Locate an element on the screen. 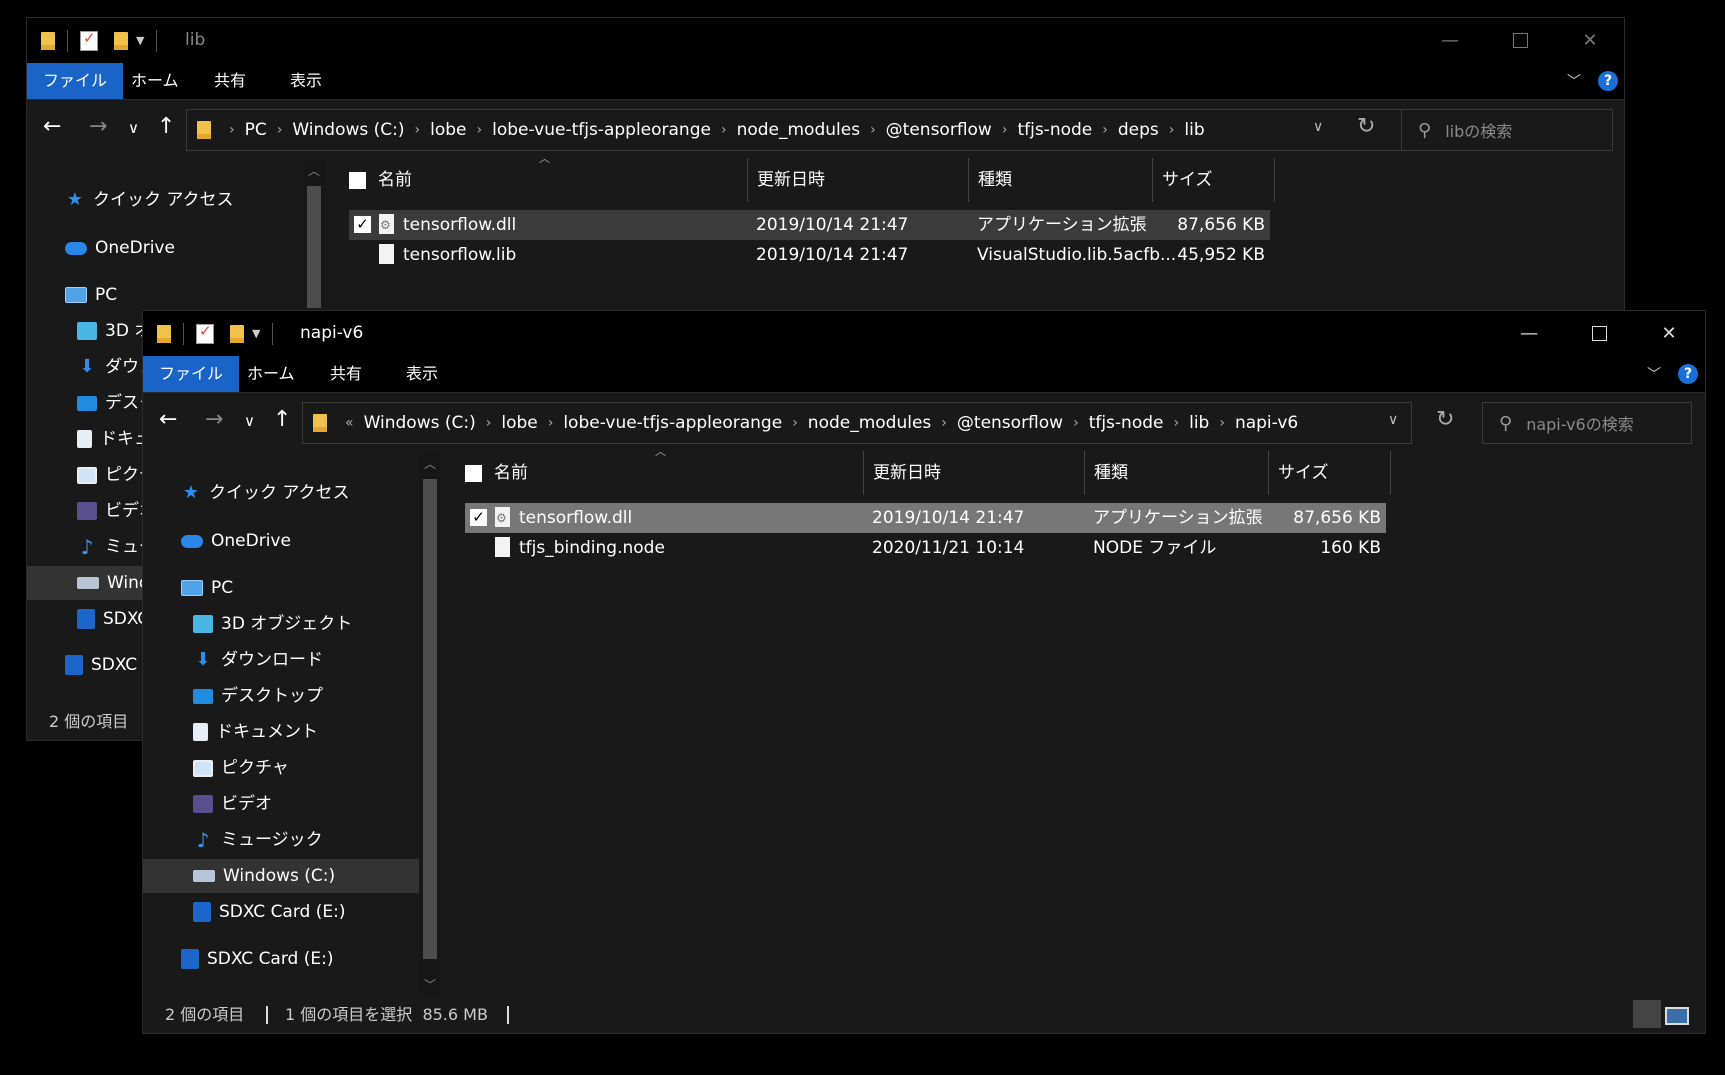 This screenshot has height=1075, width=1725. breadcrumb-item: PC is located at coordinates (256, 130).